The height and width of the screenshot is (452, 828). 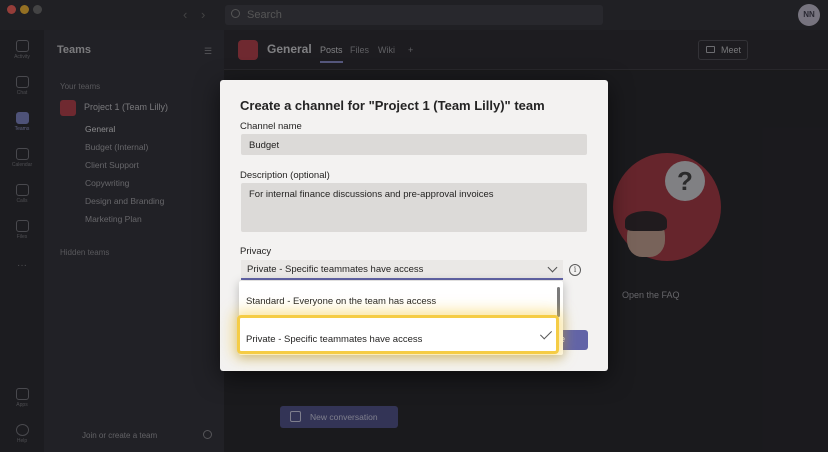 I want to click on channel-name-field: Budget, so click(x=414, y=144).